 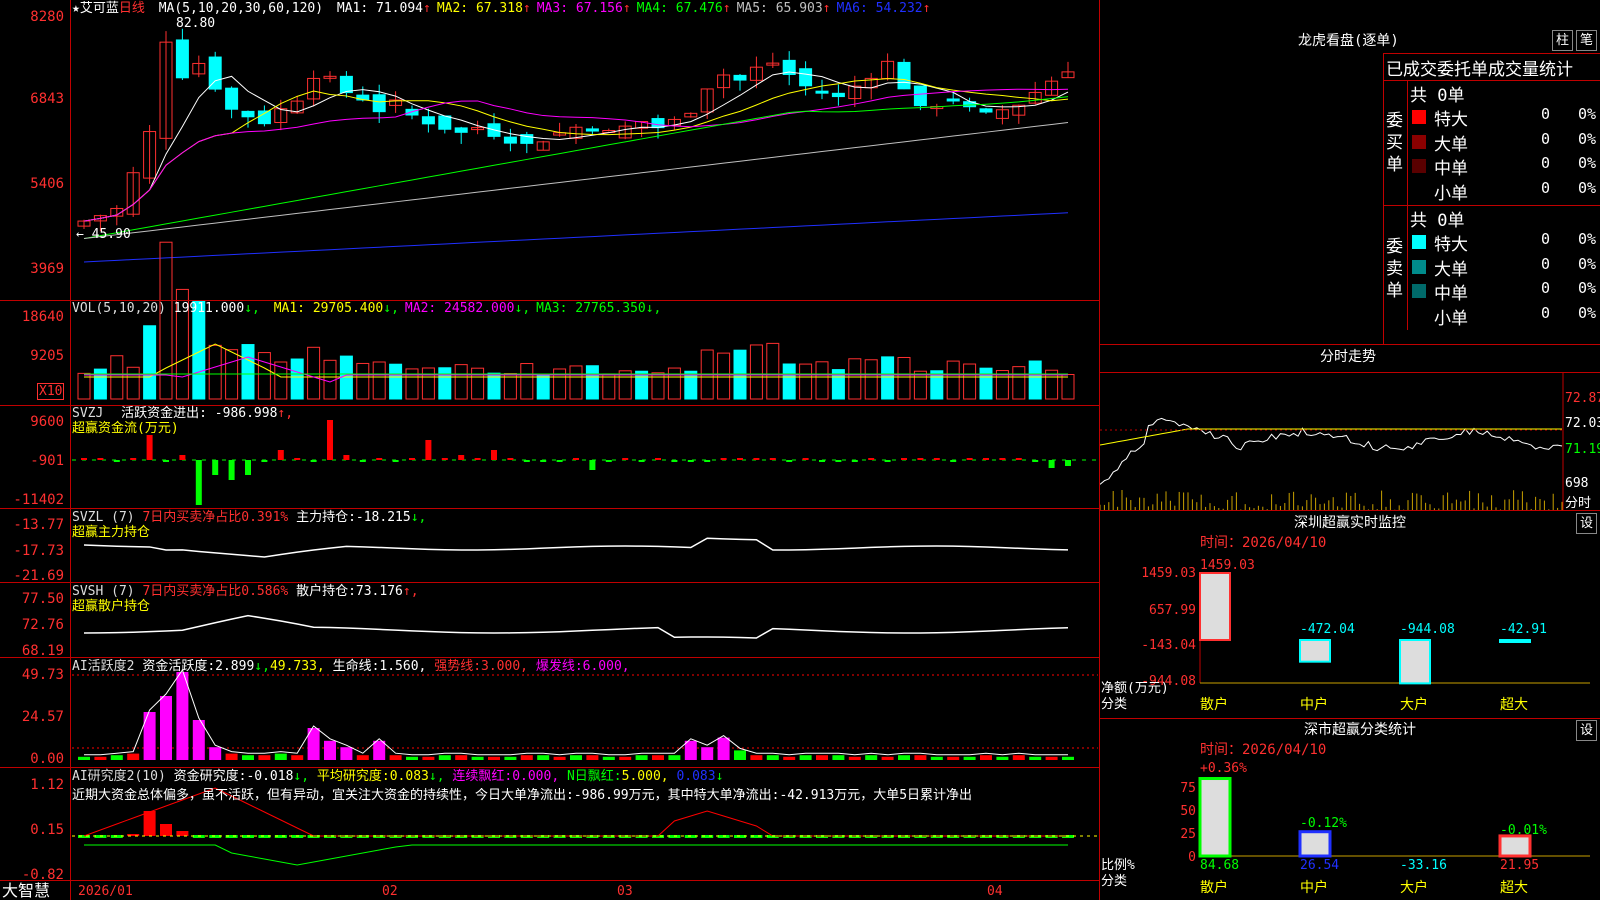 What do you see at coordinates (1582, 398) in the screenshot?
I see `intraday-tick: 72.87` at bounding box center [1582, 398].